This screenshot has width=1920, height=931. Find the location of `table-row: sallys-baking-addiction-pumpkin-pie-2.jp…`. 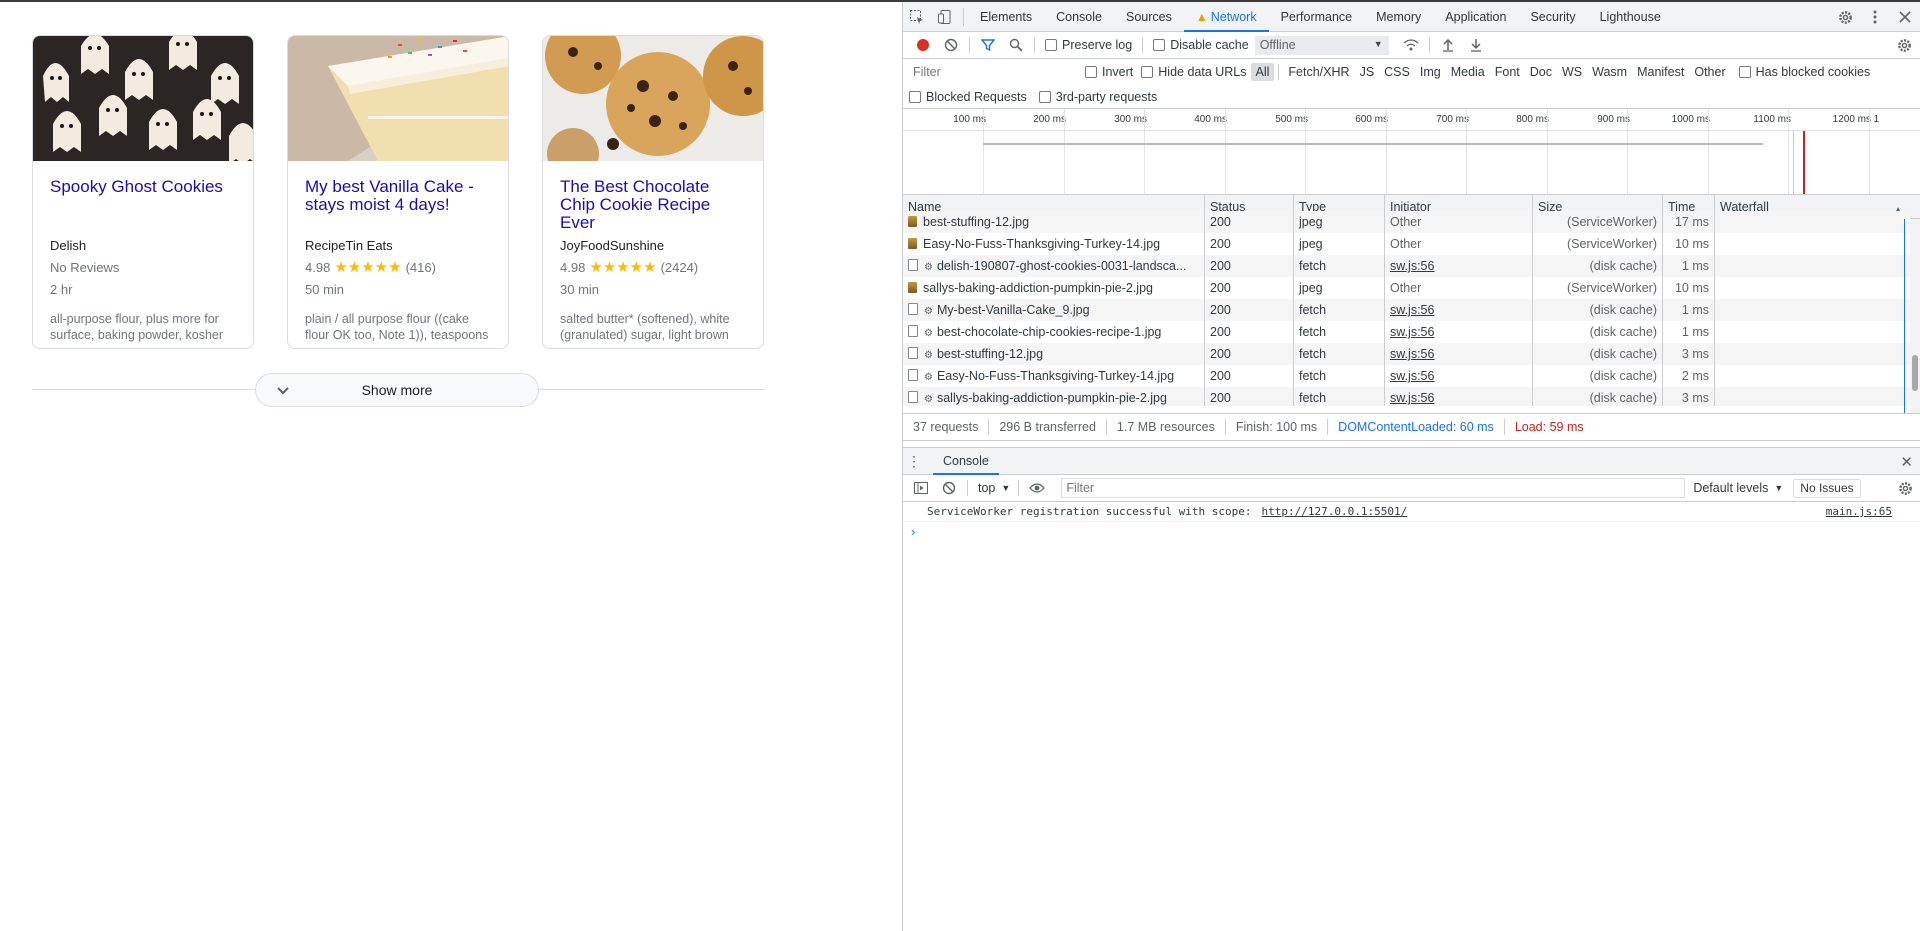

table-row: sallys-baking-addiction-pumpkin-pie-2.jp… is located at coordinates (1407, 288).